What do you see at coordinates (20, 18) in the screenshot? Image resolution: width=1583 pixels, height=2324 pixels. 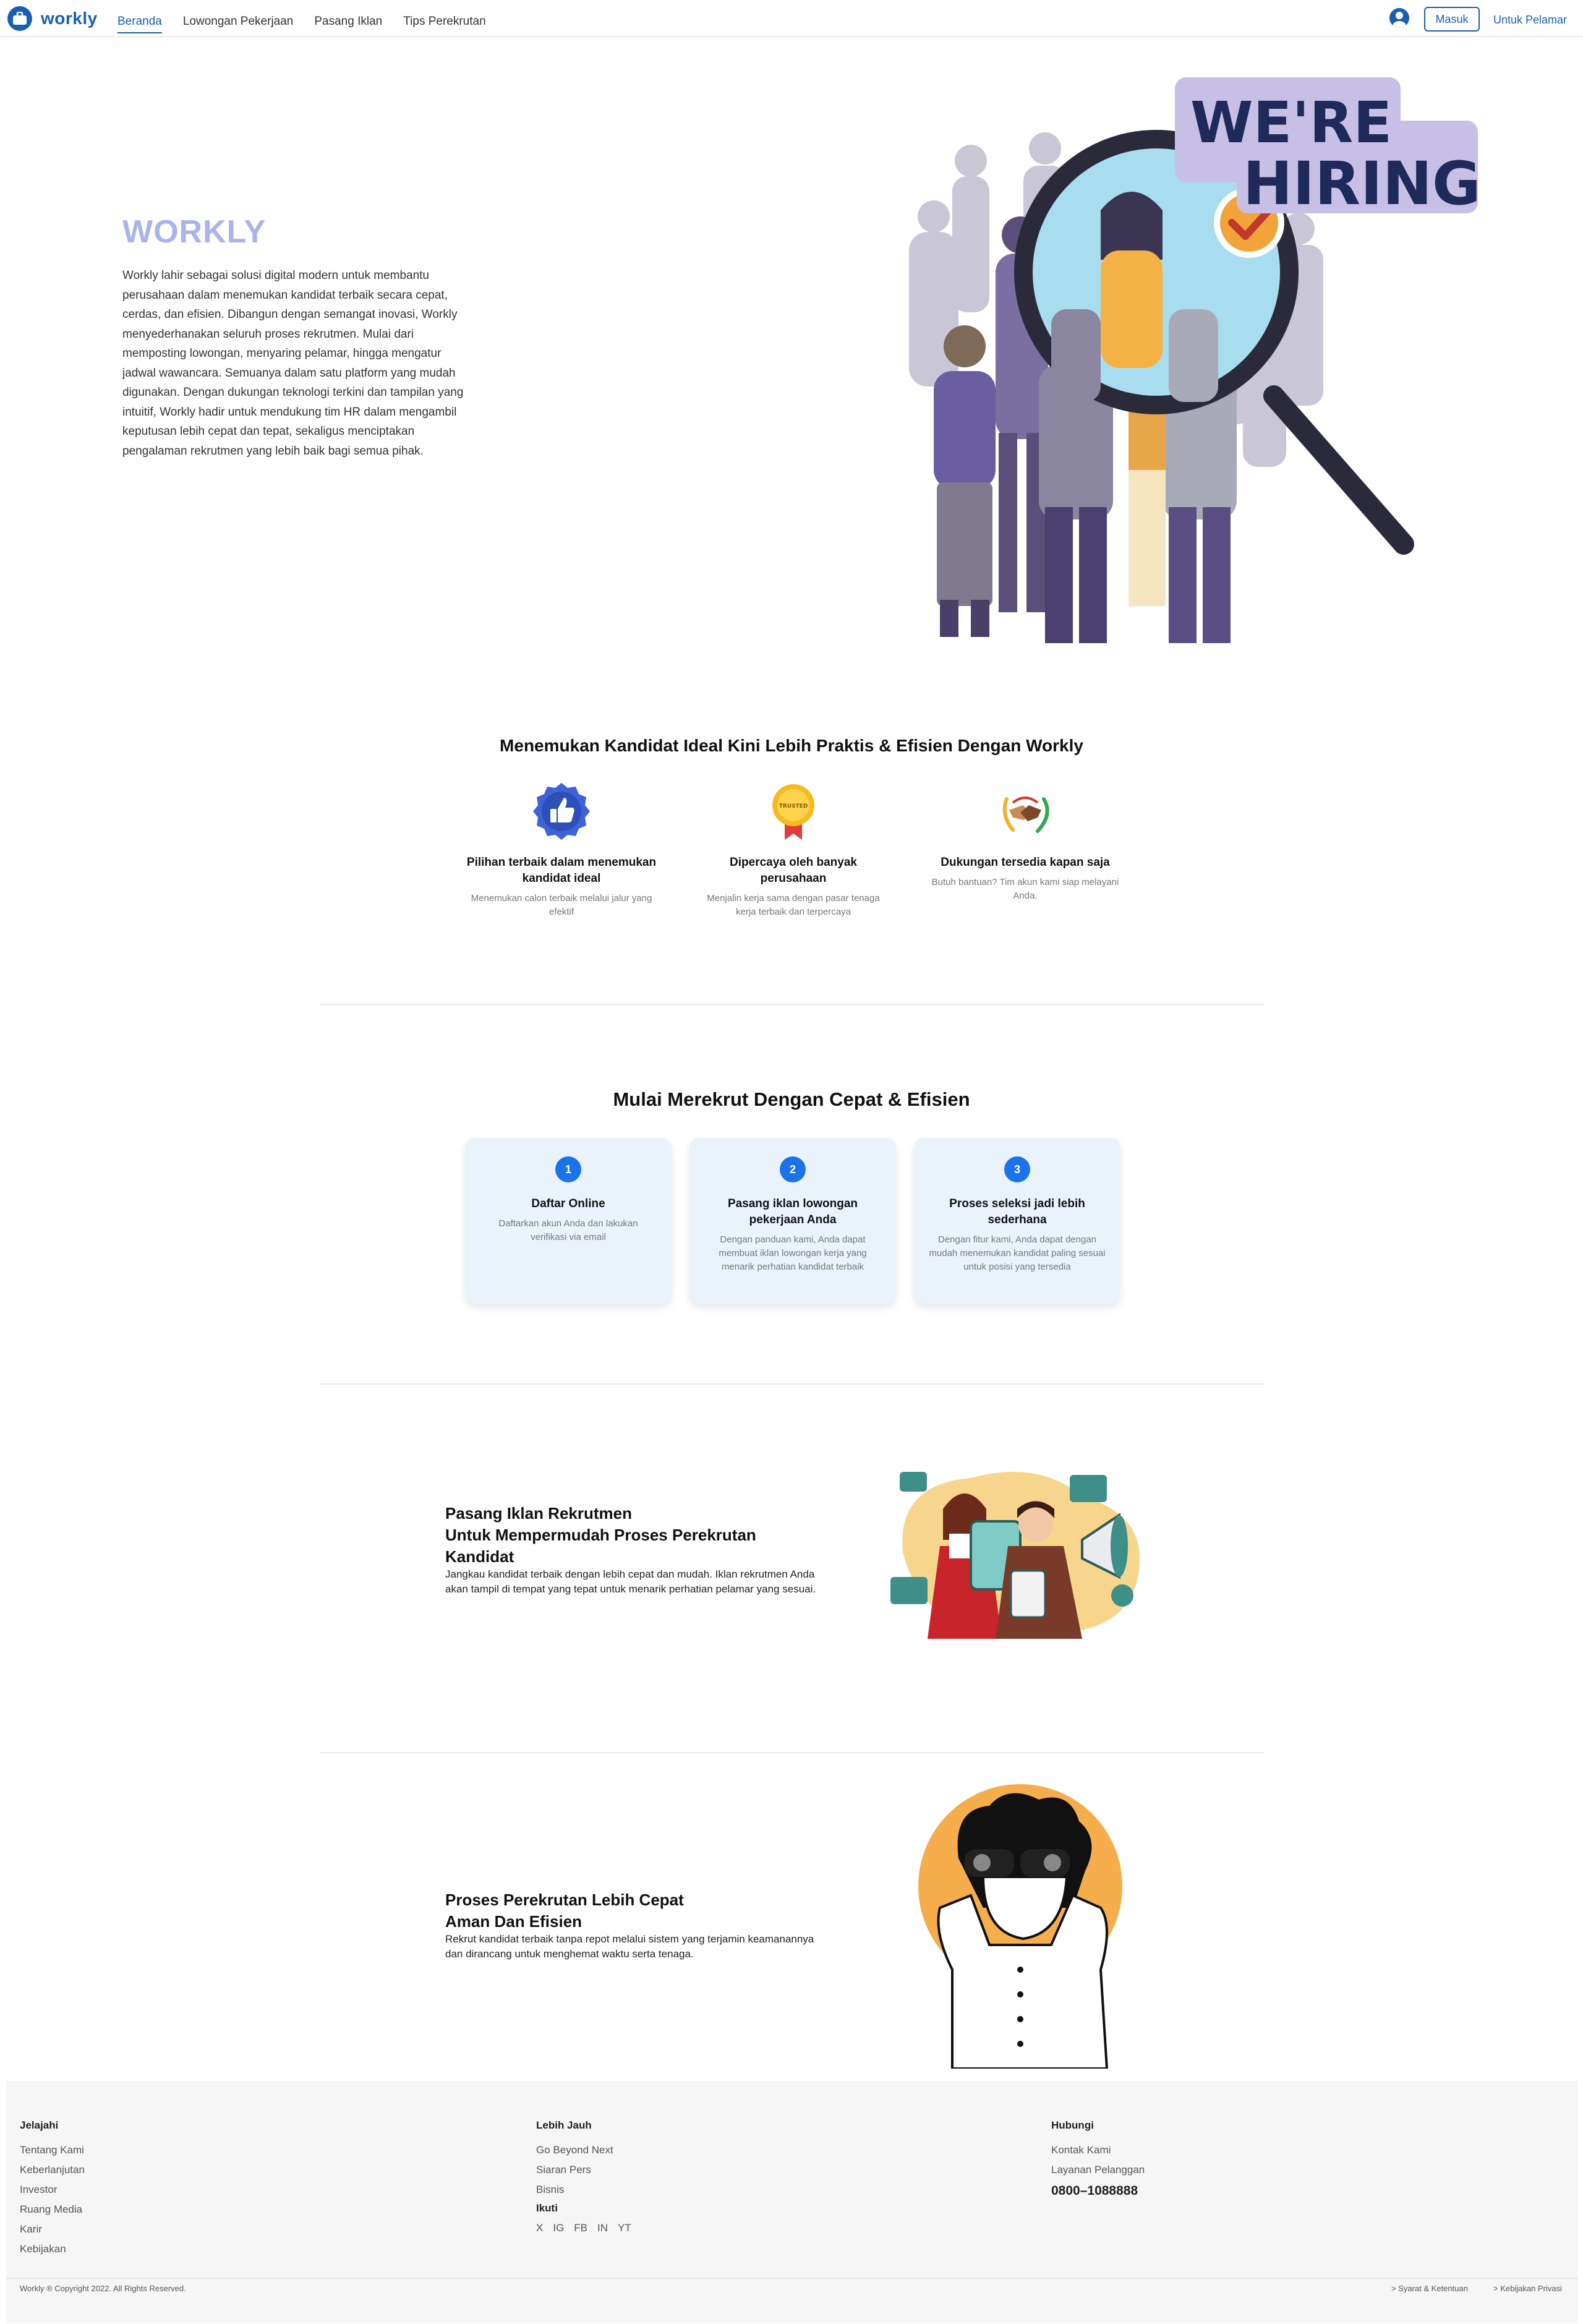 I see `briefcase-icon` at bounding box center [20, 18].